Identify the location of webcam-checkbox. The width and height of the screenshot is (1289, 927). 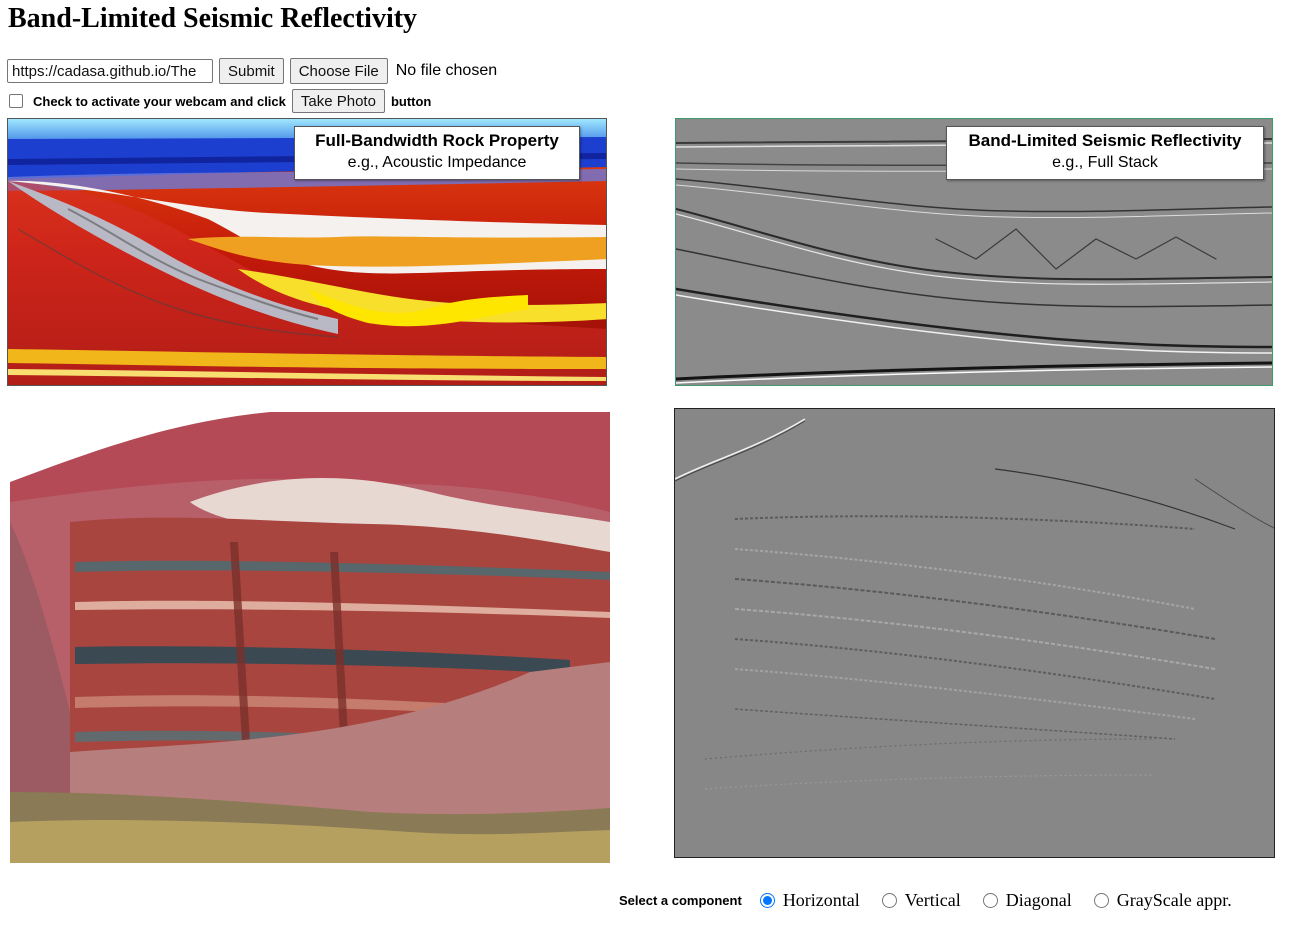
(16, 101).